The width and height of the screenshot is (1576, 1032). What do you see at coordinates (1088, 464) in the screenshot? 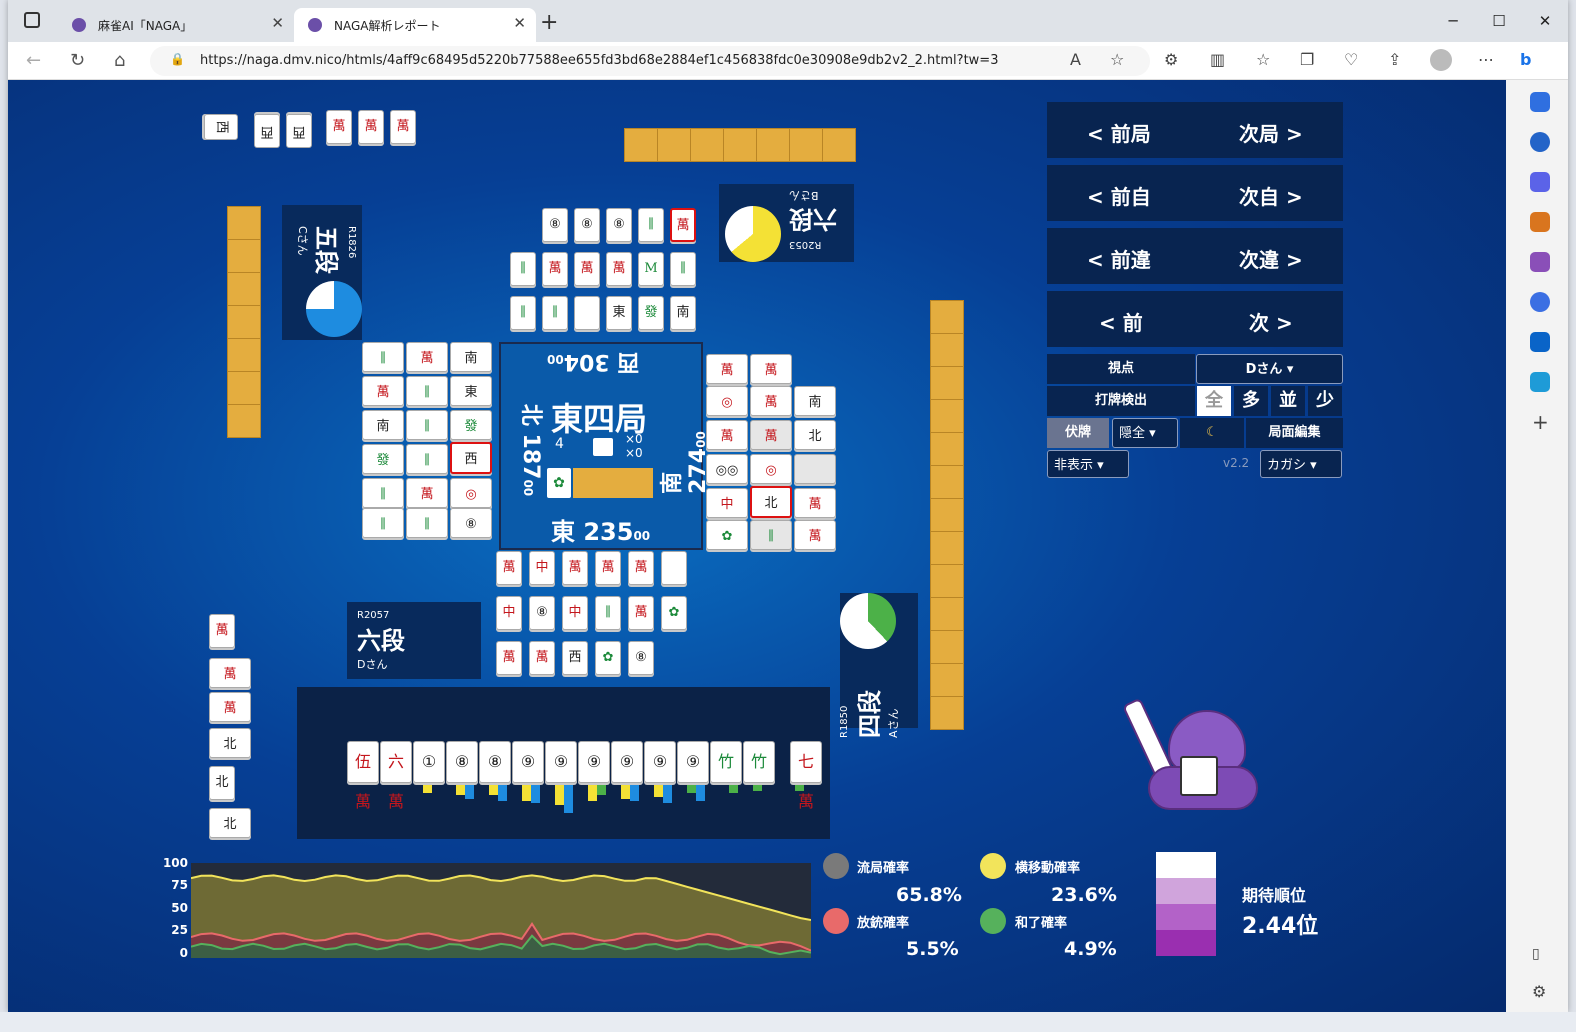
I see `hide-select: 非表示 ▾` at bounding box center [1088, 464].